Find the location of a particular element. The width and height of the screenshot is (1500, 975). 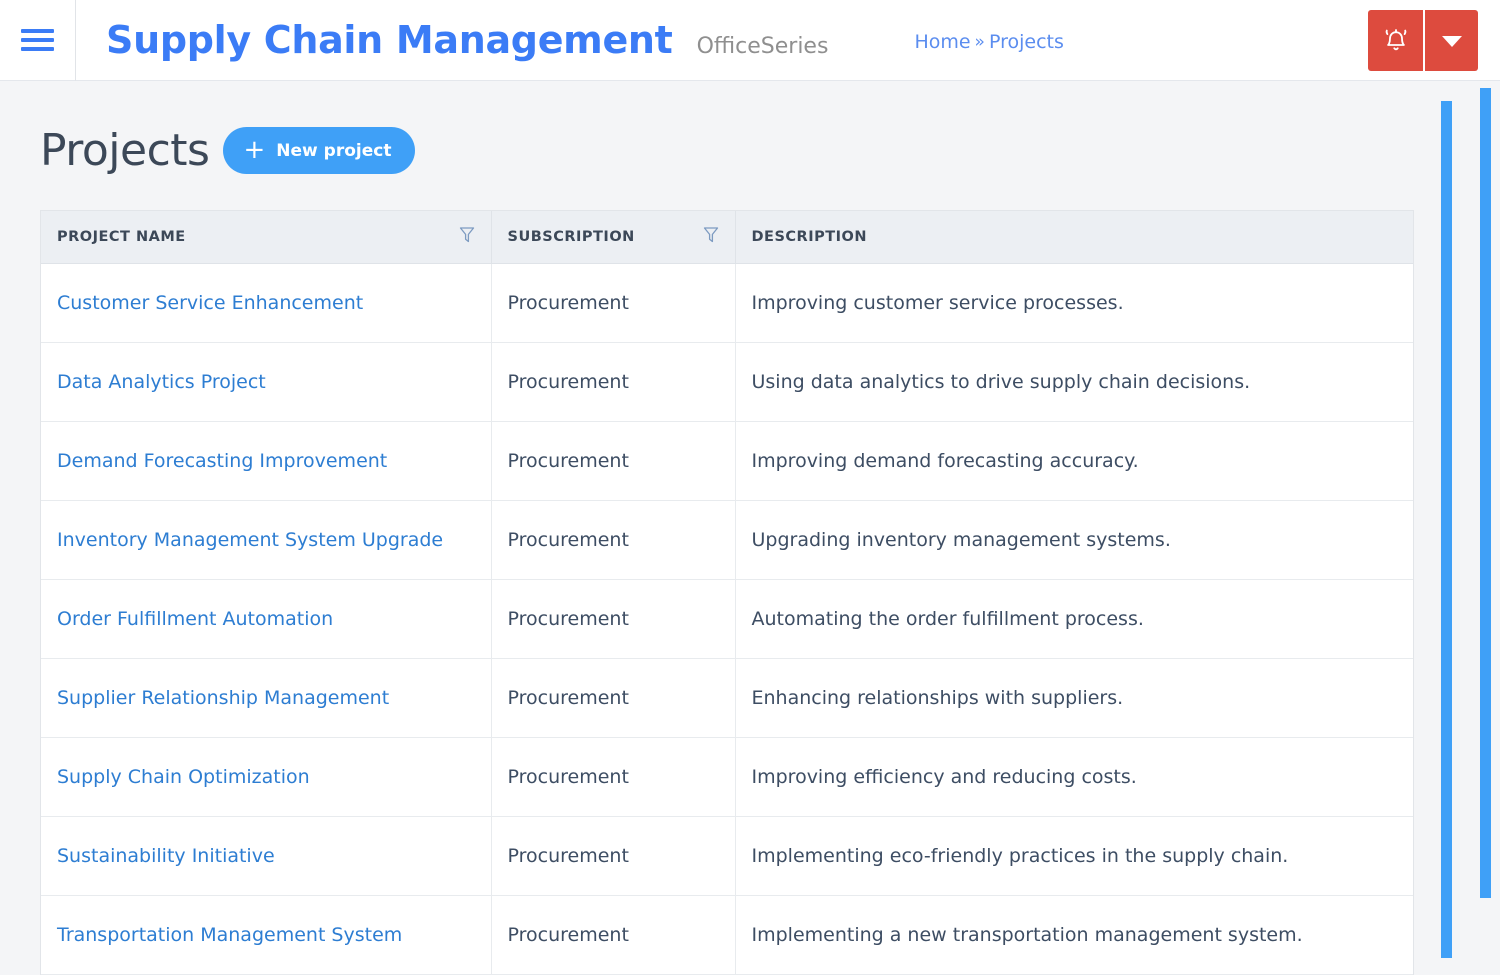

cell-project-name: Demand Forecasting Improvement is located at coordinates (266, 461).